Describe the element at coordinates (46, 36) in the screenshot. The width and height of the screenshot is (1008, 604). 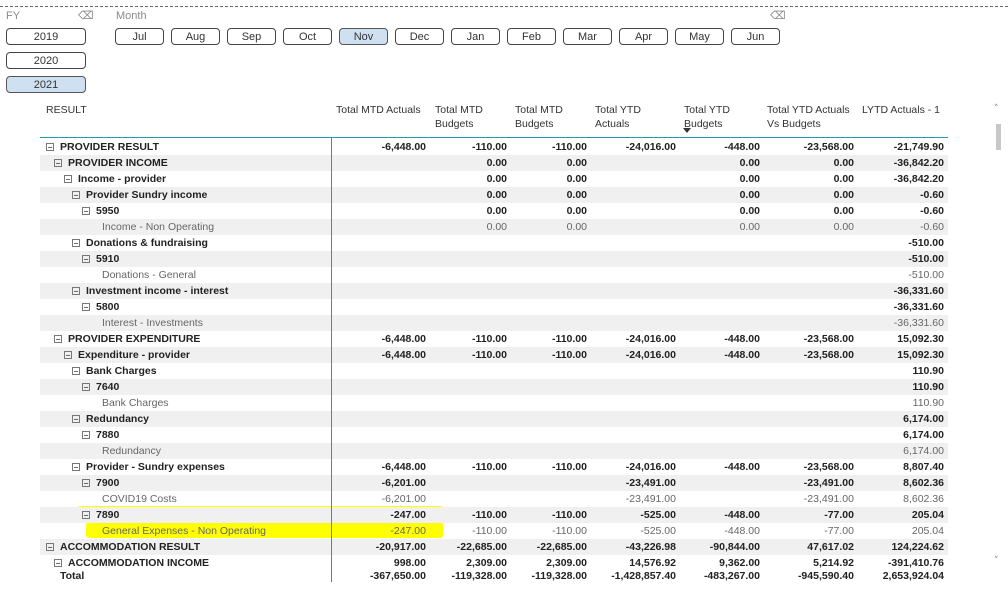
I see `fy-option-2019: 2019` at that location.